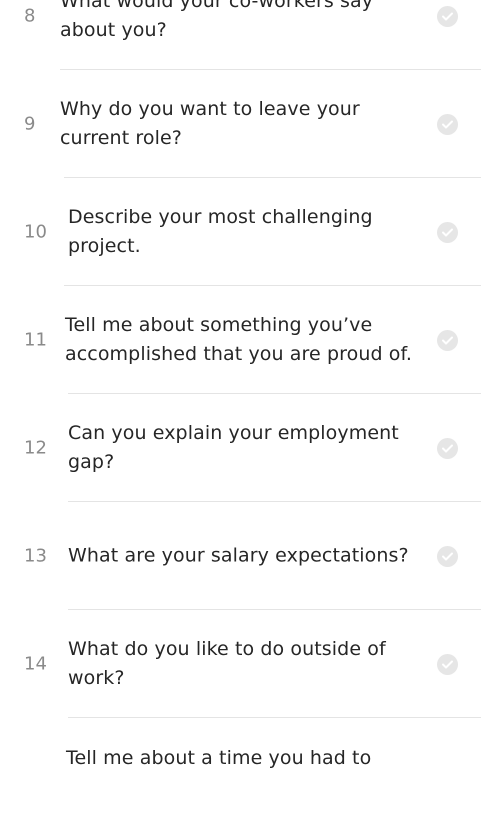 The image size is (481, 826). What do you see at coordinates (240, 772) in the screenshot?
I see `question-row: Tell me about a time you had to` at bounding box center [240, 772].